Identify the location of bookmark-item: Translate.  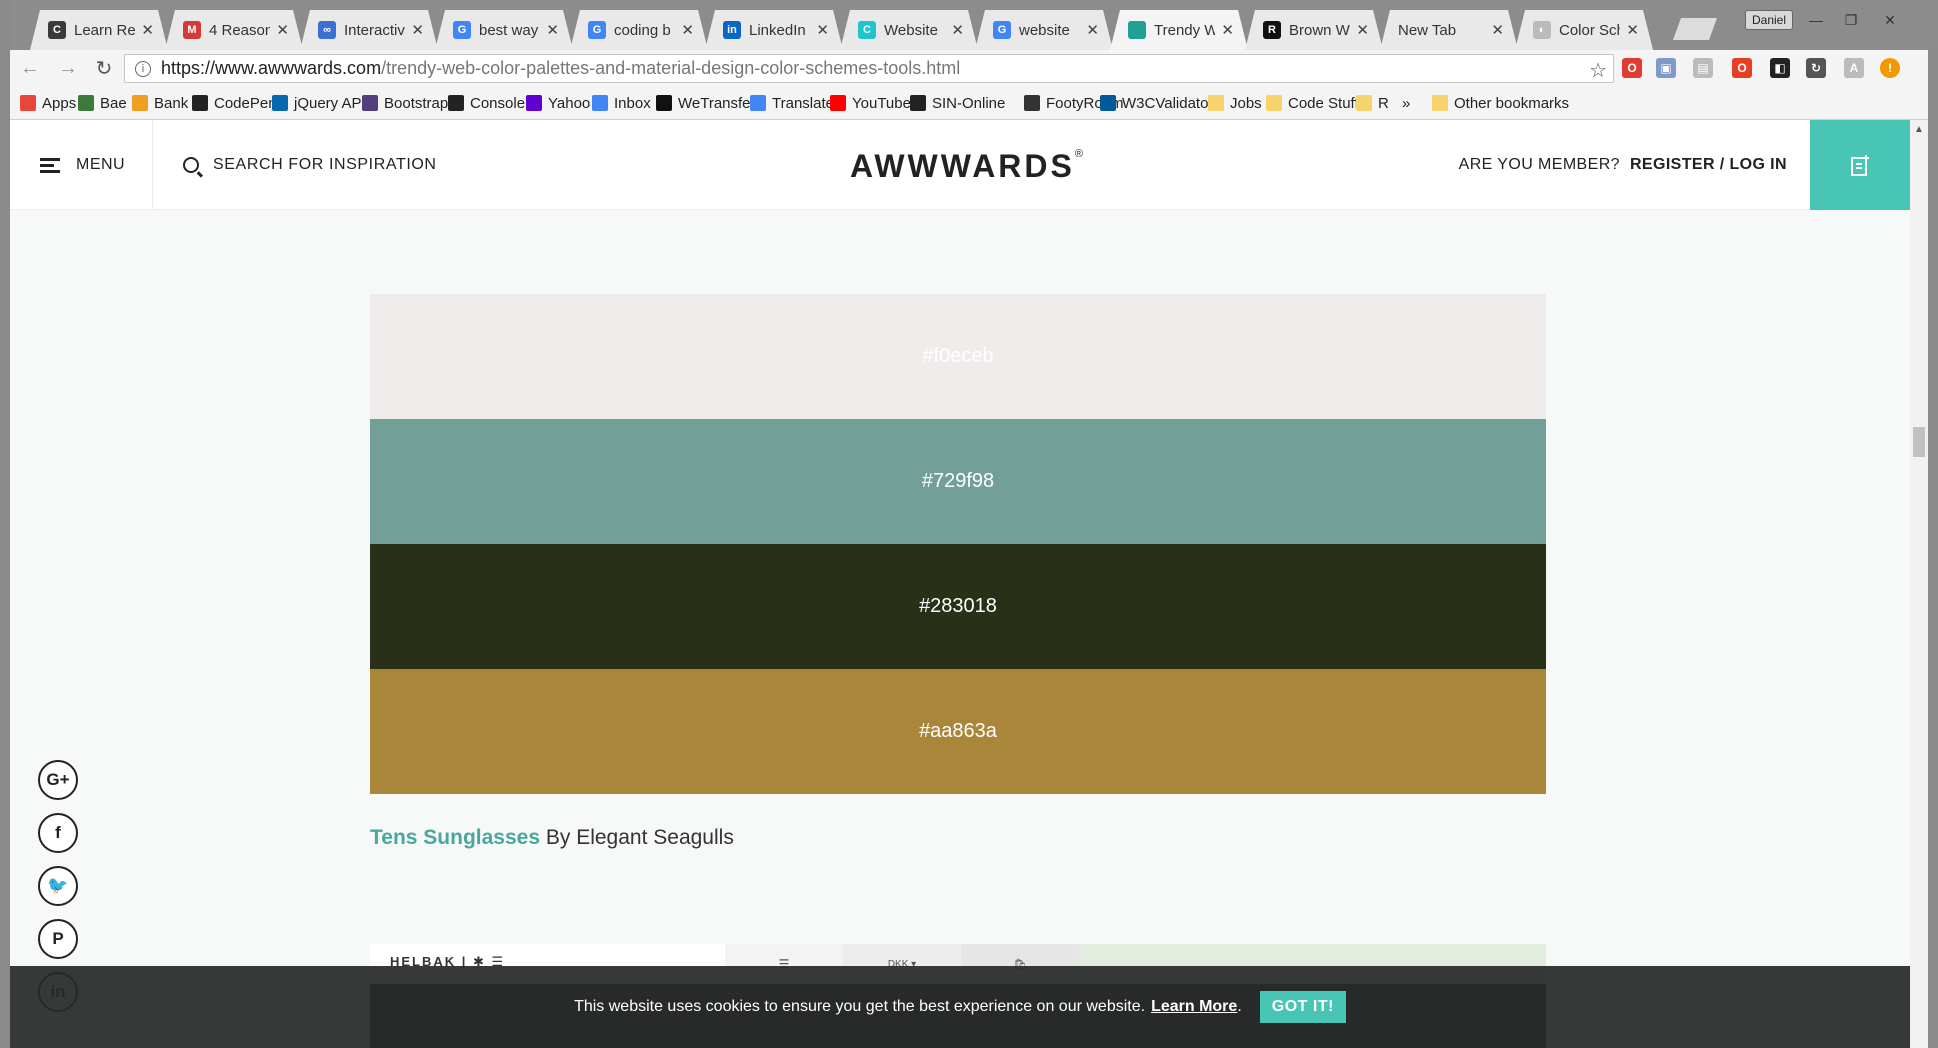
(792, 103).